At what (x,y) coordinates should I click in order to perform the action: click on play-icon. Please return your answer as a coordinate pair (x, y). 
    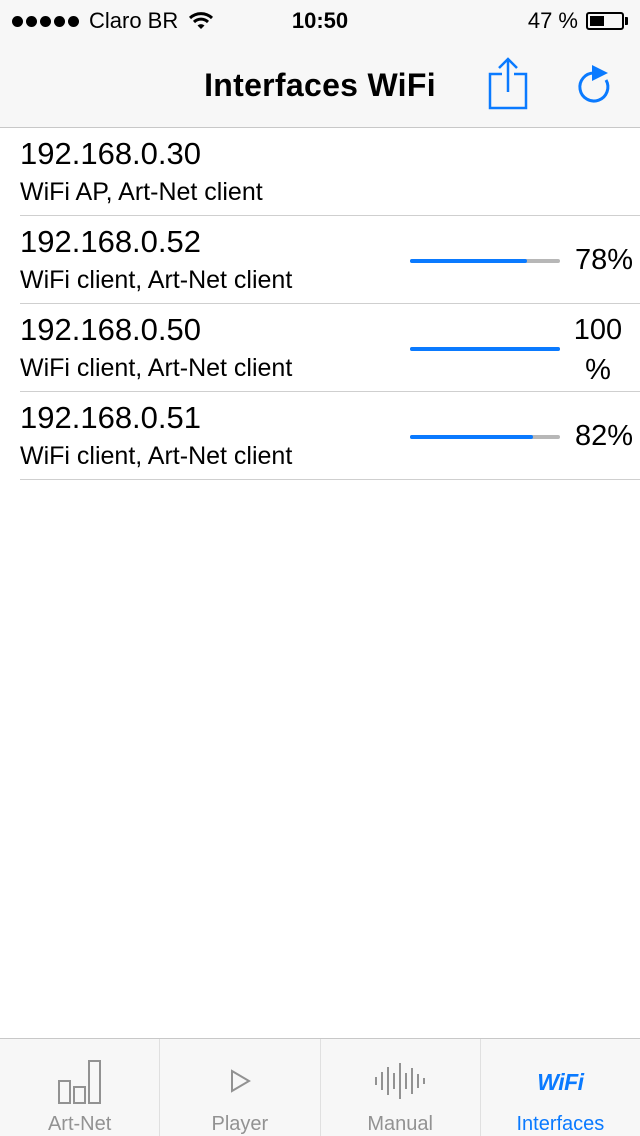
    Looking at the image, I should click on (240, 1081).